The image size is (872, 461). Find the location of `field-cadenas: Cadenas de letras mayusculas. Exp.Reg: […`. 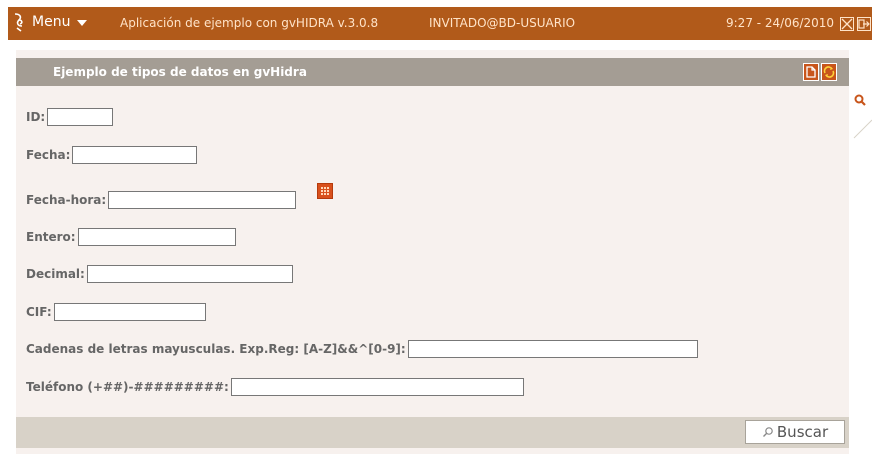

field-cadenas: Cadenas de letras mayusculas. Exp.Reg: [… is located at coordinates (362, 349).